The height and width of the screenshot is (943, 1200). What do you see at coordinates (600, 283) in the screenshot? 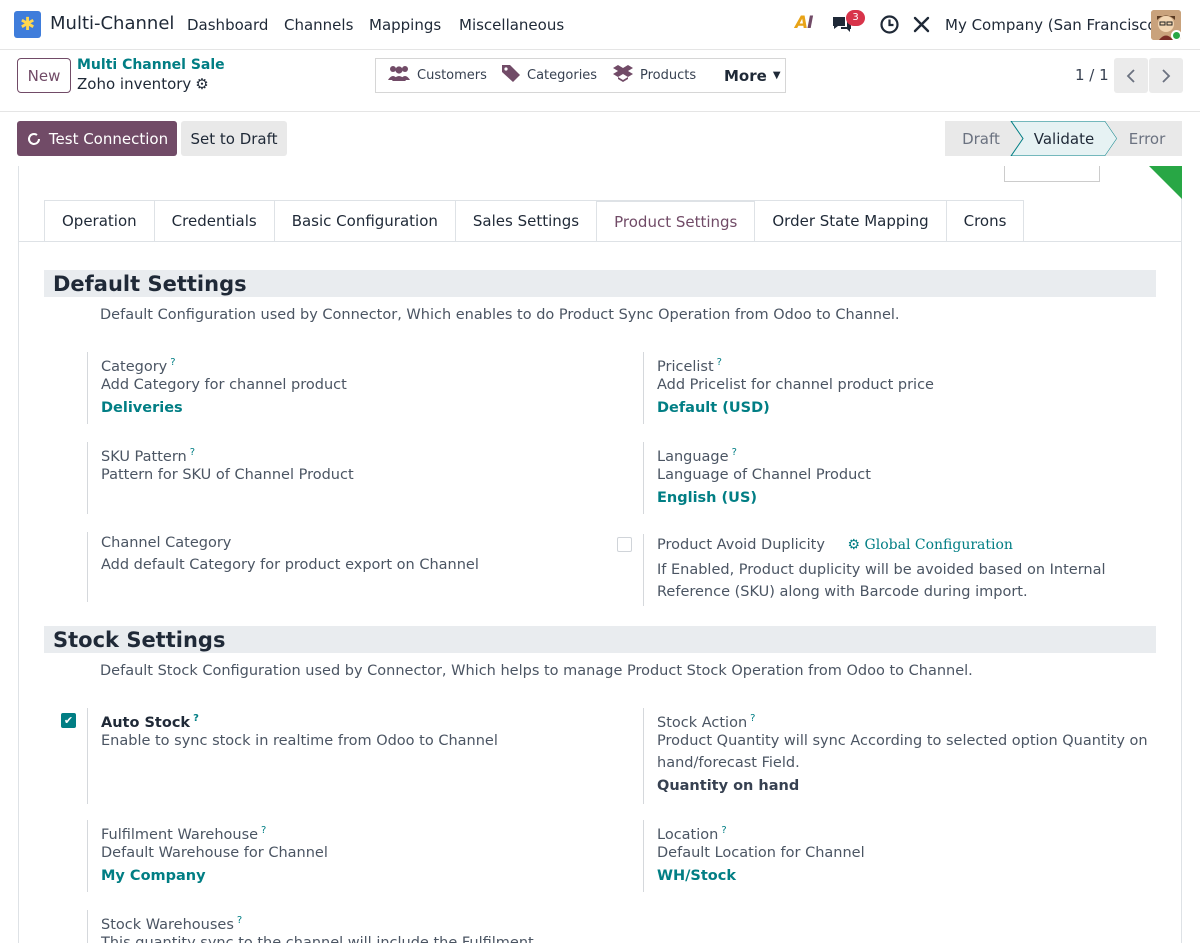
I see `default-settings-title: Default Settings` at bounding box center [600, 283].